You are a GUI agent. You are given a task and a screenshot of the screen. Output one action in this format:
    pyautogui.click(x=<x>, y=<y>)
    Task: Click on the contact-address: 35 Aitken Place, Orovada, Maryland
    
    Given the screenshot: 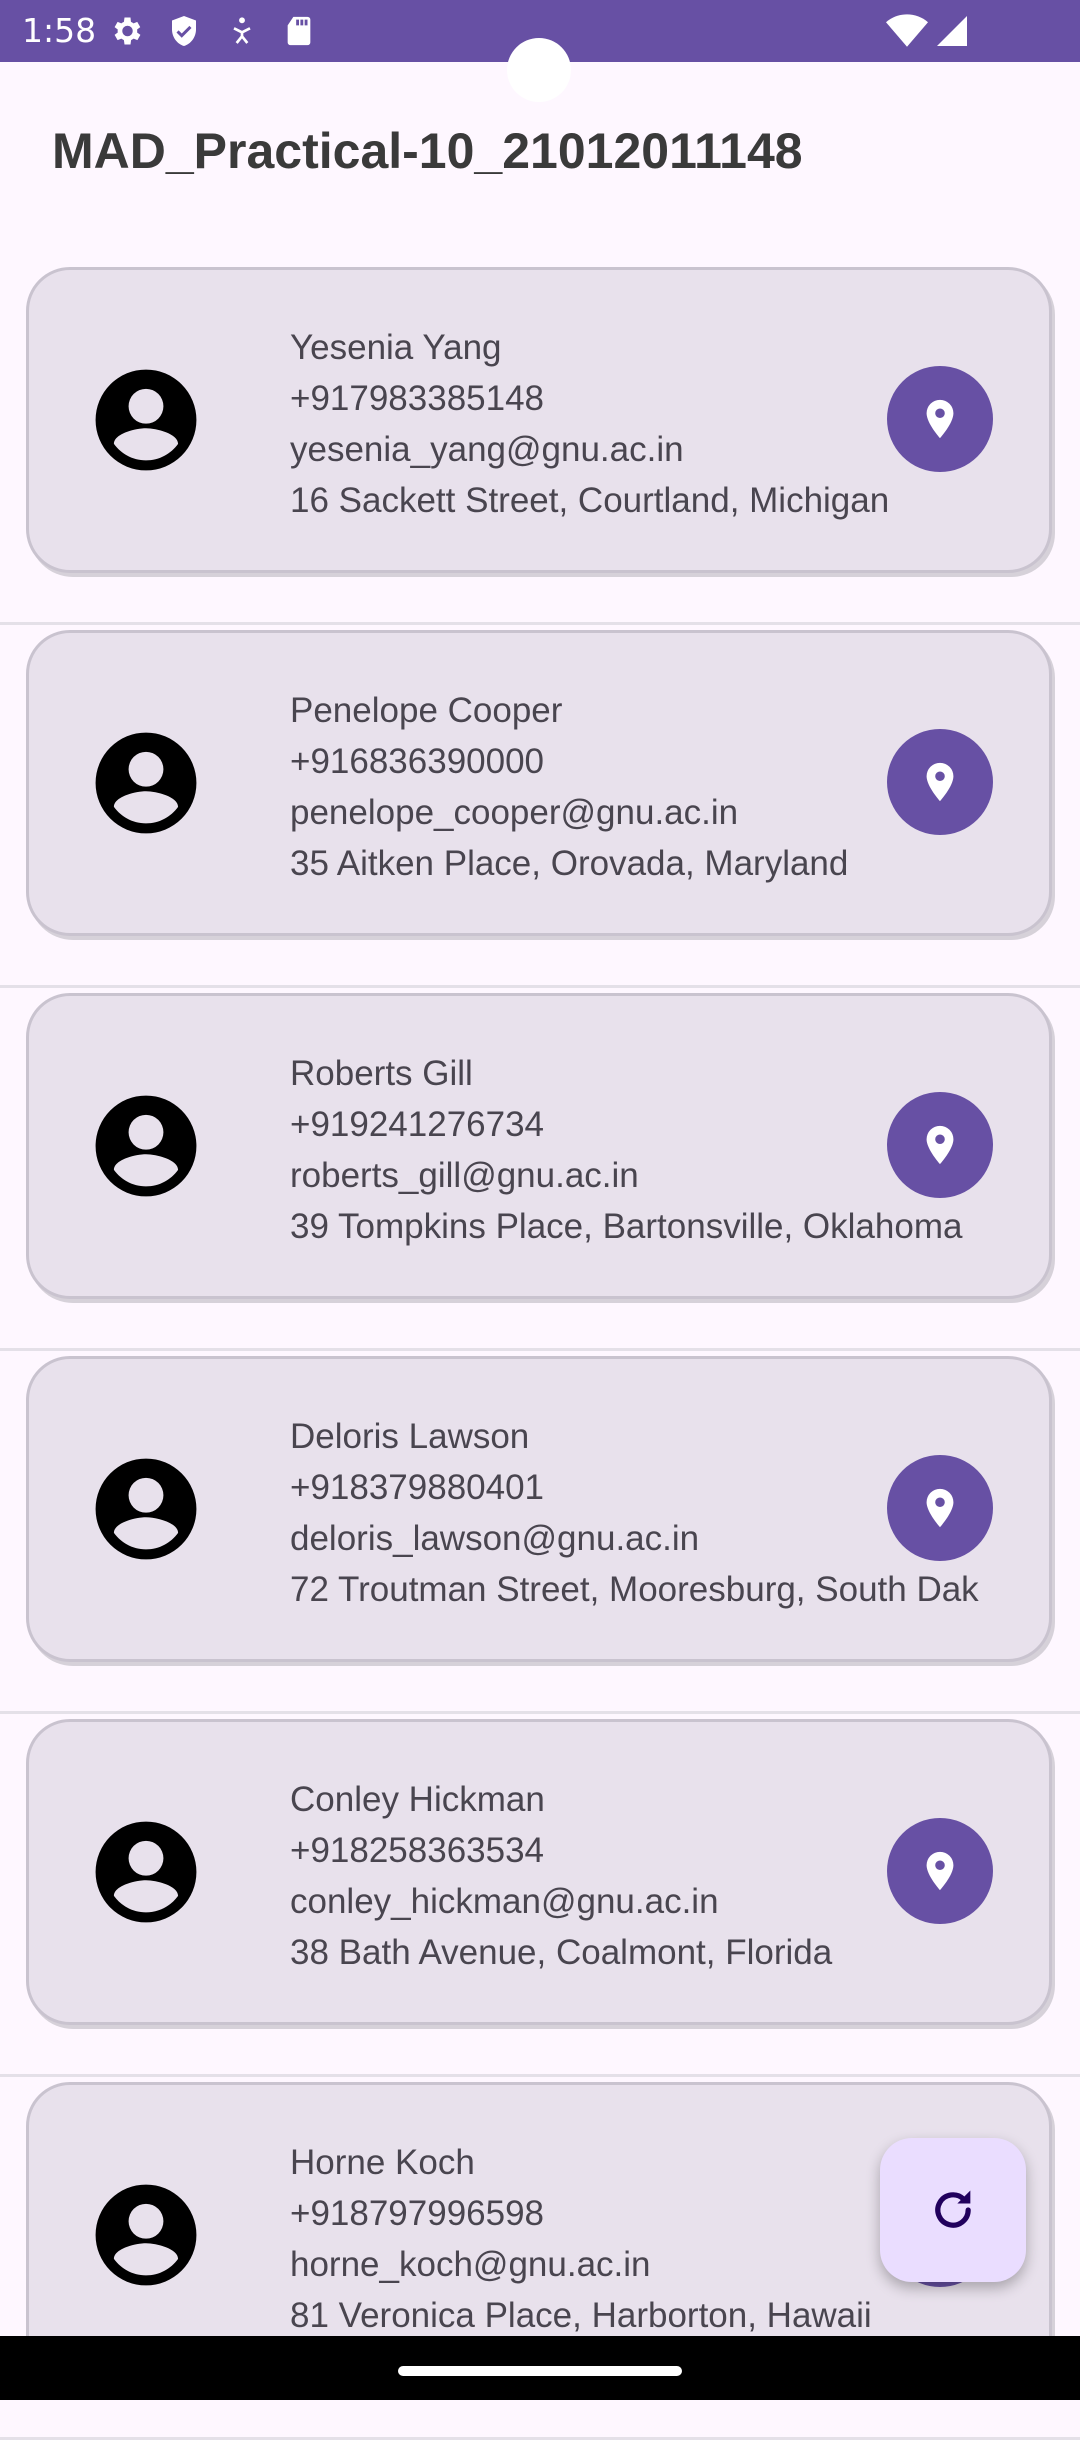 What is the action you would take?
    pyautogui.click(x=569, y=863)
    